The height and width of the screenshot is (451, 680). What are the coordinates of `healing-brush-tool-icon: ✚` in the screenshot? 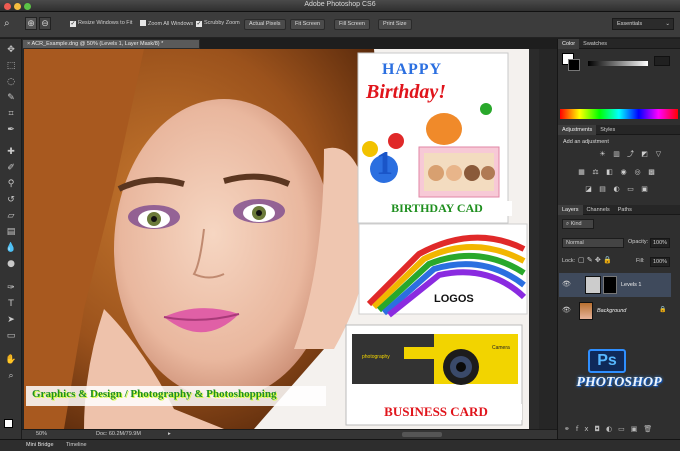 It's located at (11, 152).